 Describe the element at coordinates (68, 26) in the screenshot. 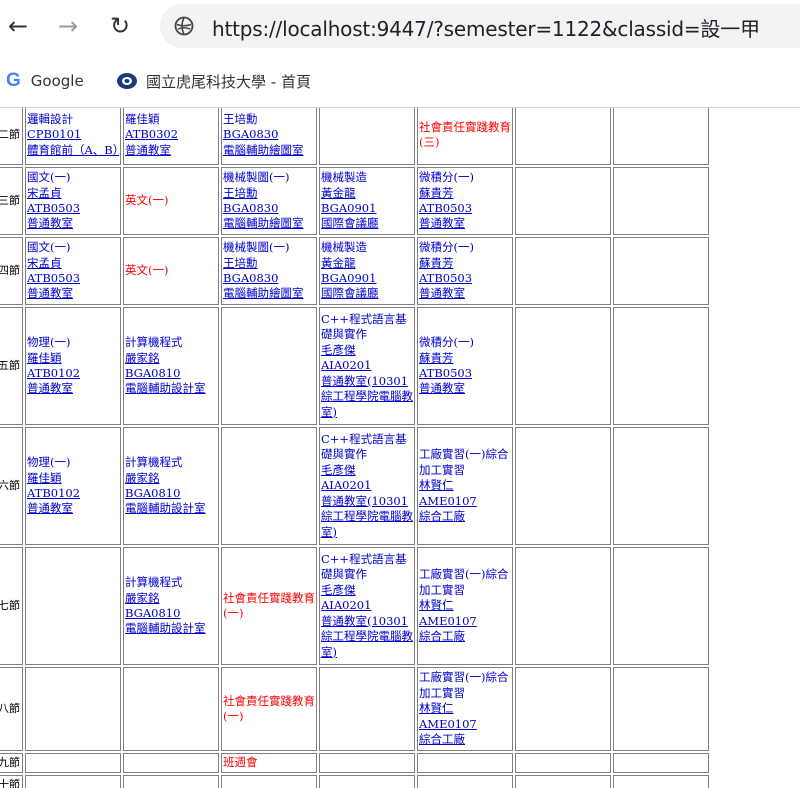

I see `forward-arrow-icon: →` at that location.